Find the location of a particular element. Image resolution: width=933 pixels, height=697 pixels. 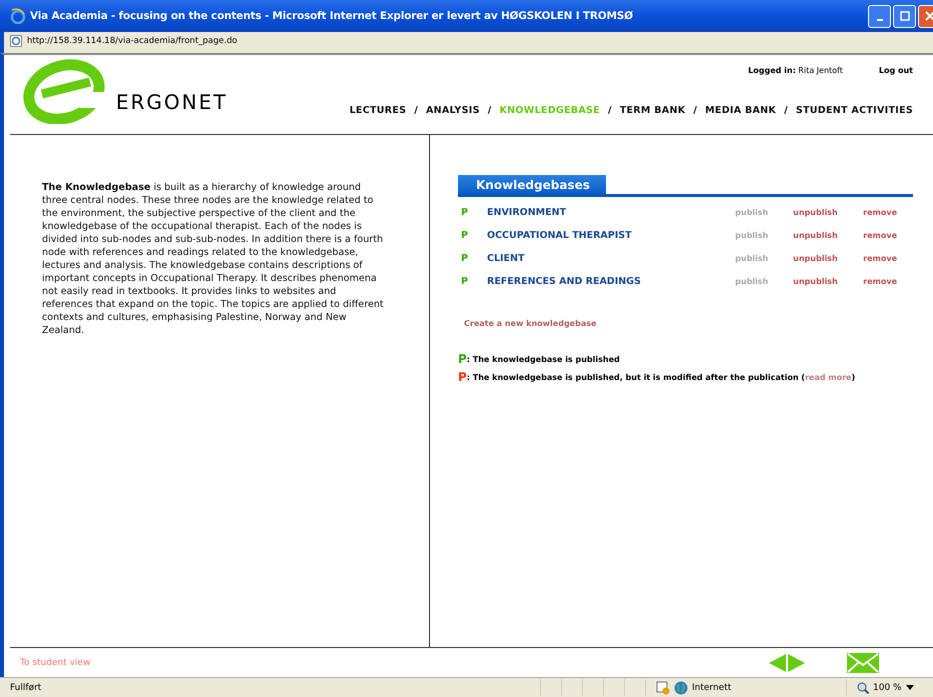

browser-icon is located at coordinates (18, 16).